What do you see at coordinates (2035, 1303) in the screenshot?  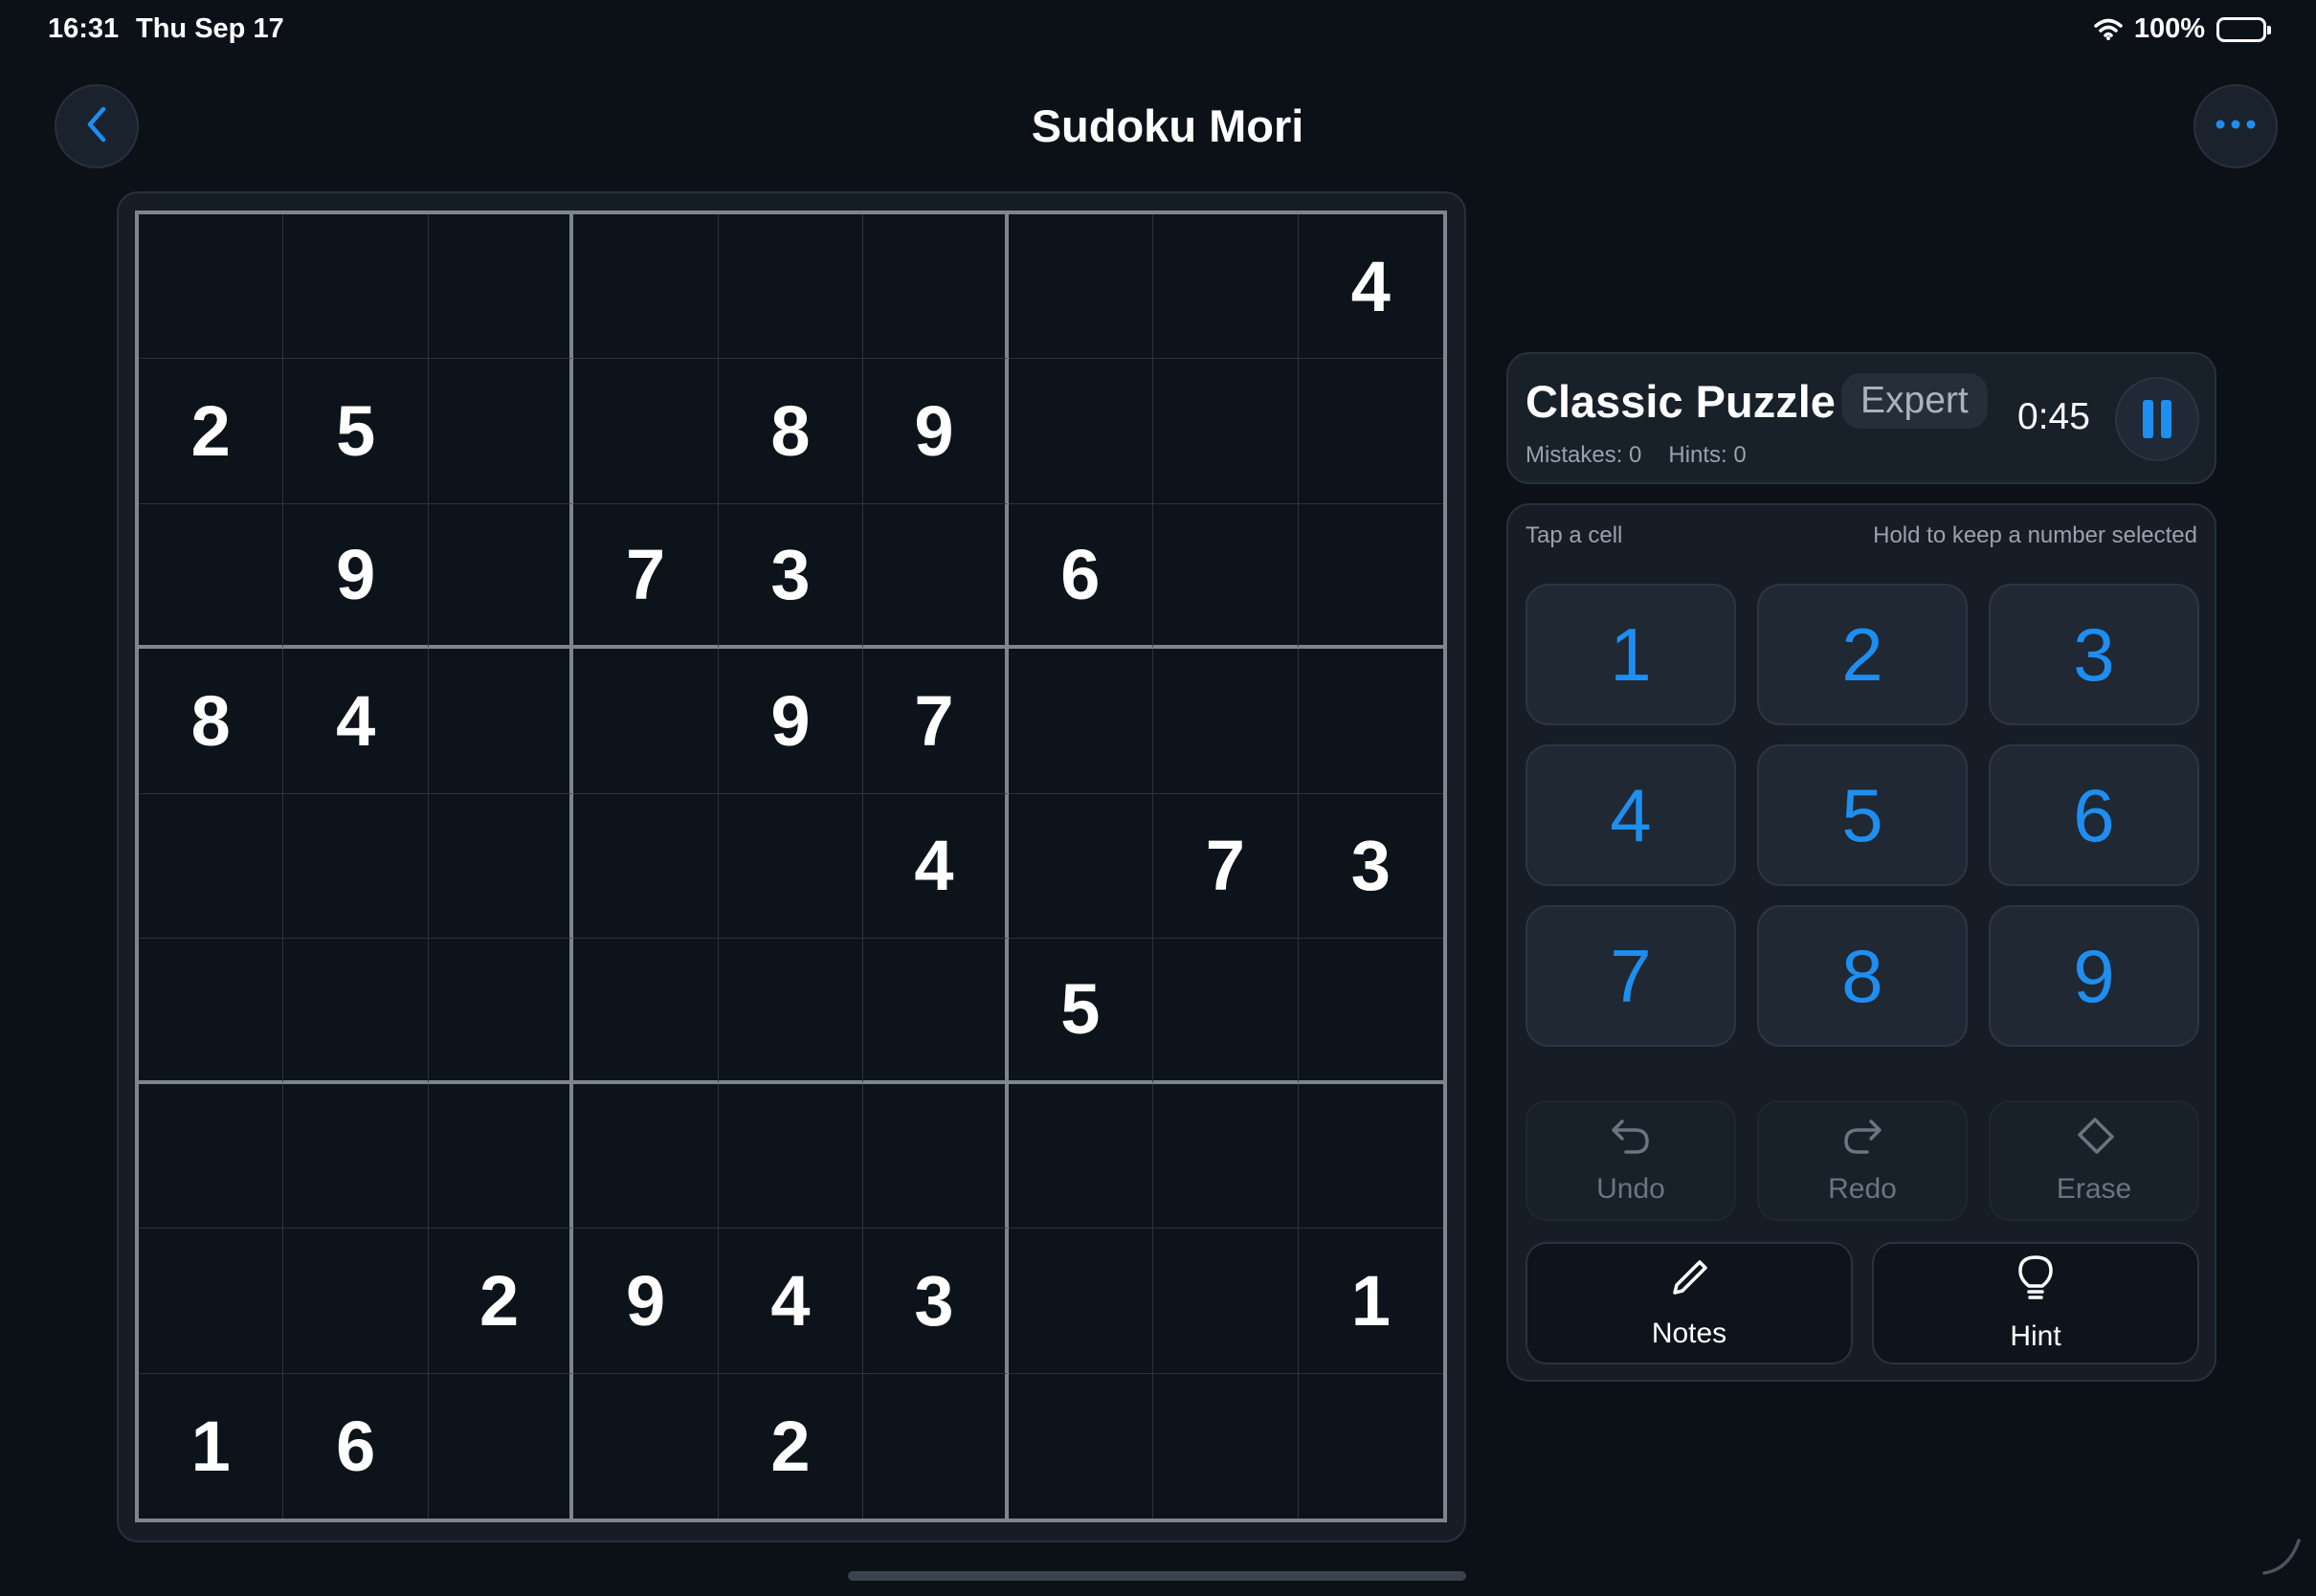 I see `hint-button: Hint` at bounding box center [2035, 1303].